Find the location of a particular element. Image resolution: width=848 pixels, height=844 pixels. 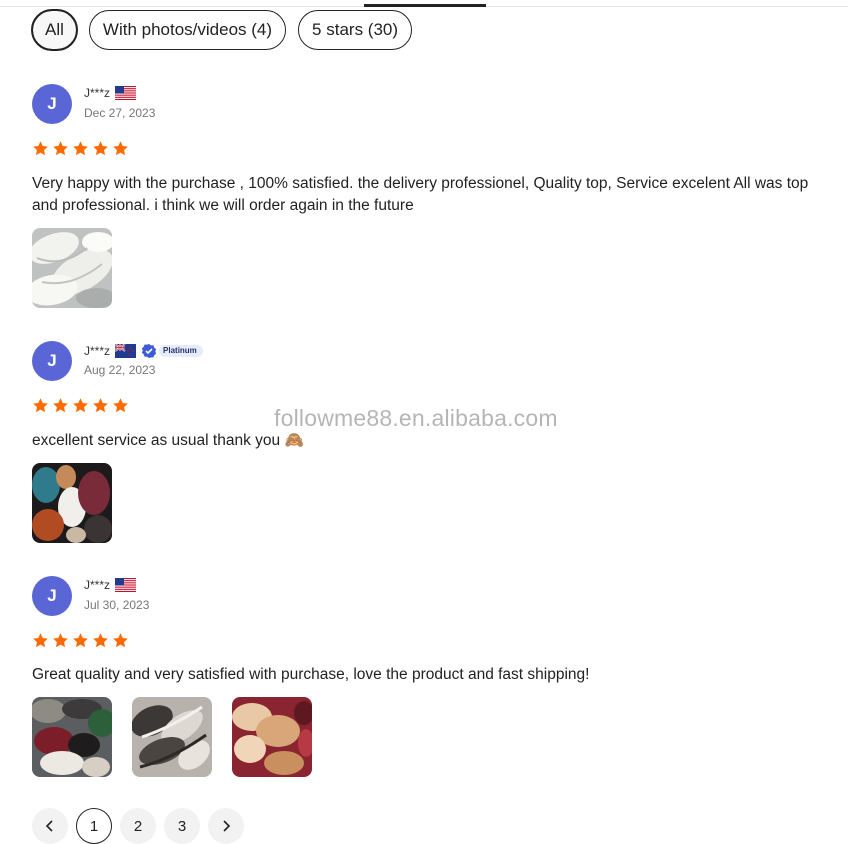

reviewer-info: J***z Platinum is located at coordinates (143, 351).